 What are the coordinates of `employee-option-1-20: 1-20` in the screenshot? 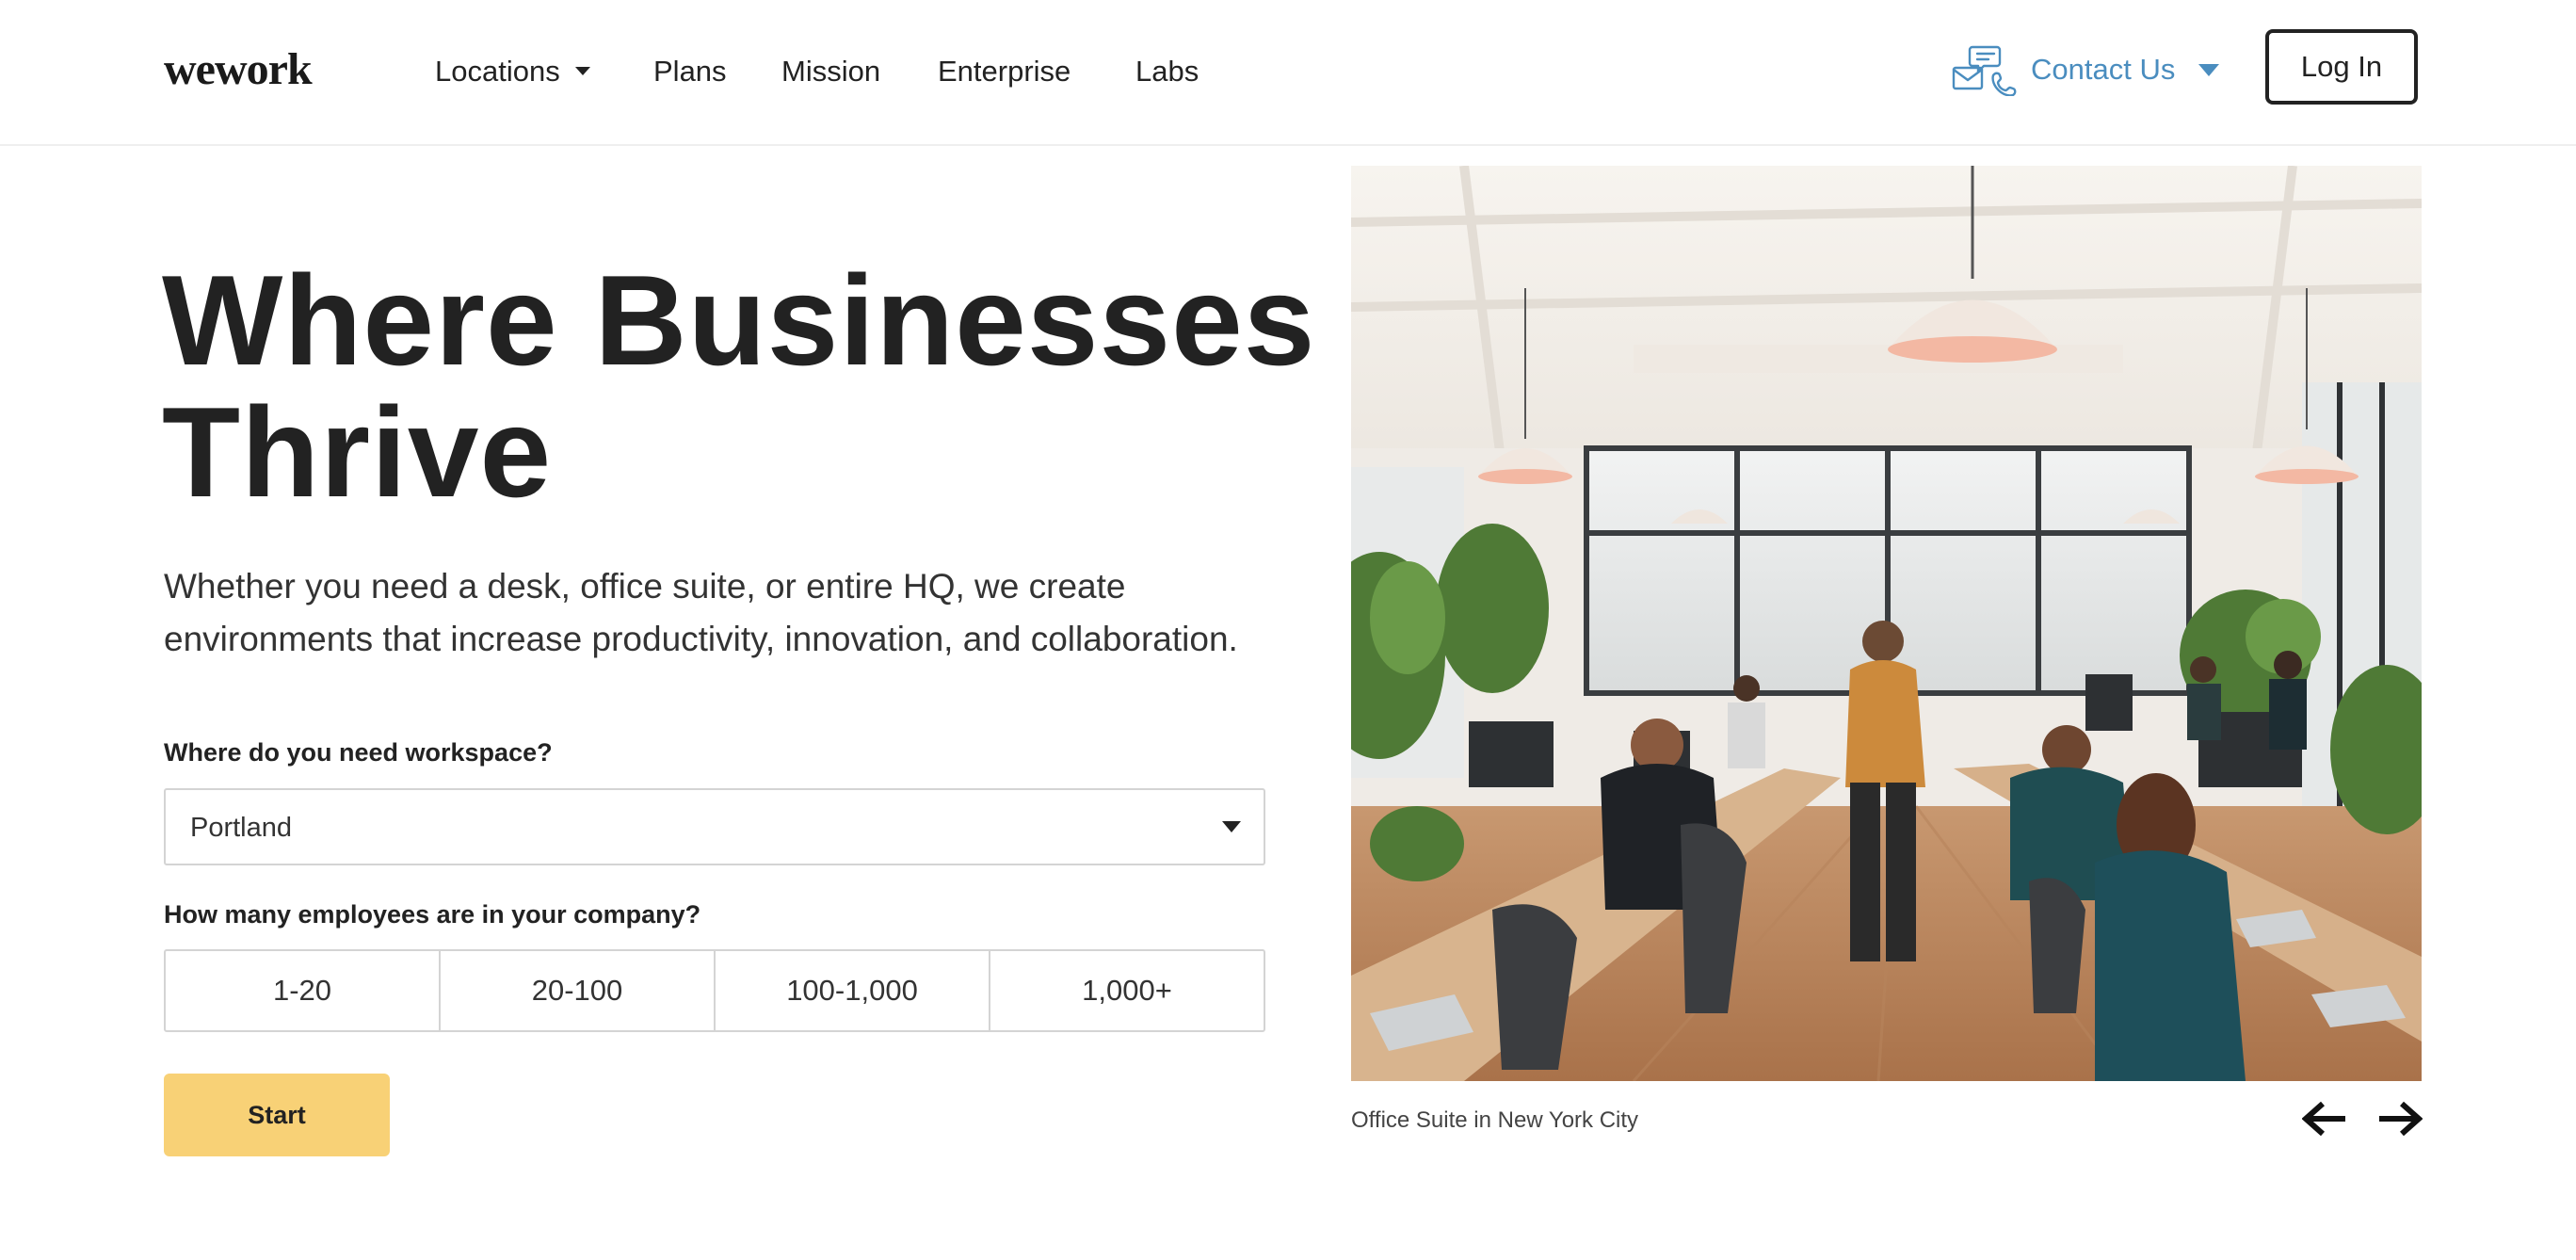 It's located at (303, 990).